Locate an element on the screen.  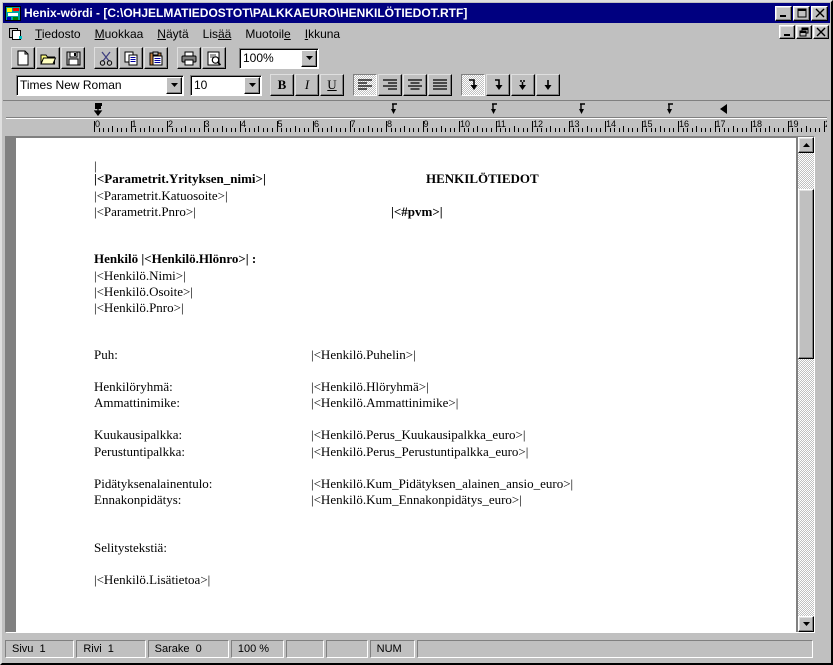
new-document-button is located at coordinates (23, 58).